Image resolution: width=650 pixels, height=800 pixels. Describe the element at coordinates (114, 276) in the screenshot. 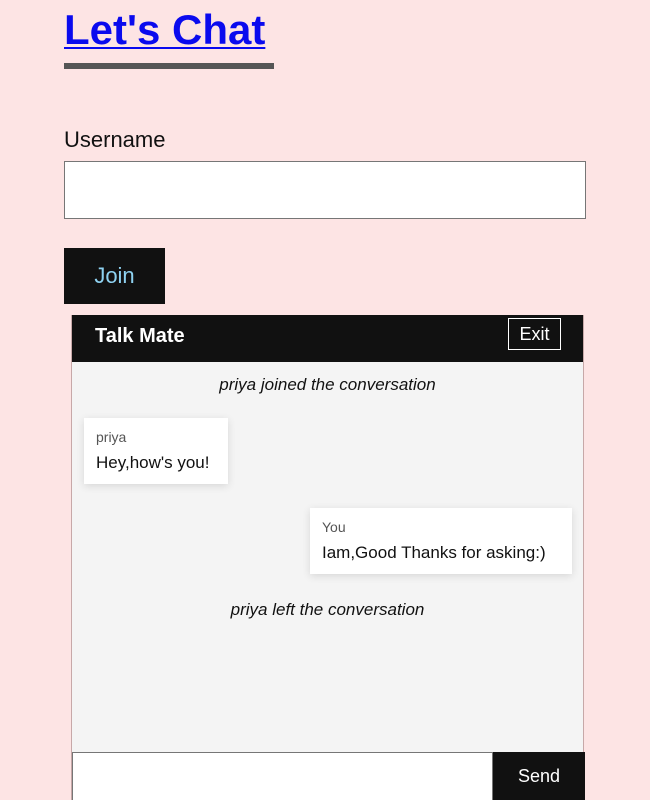

I see `join-button: Join` at that location.